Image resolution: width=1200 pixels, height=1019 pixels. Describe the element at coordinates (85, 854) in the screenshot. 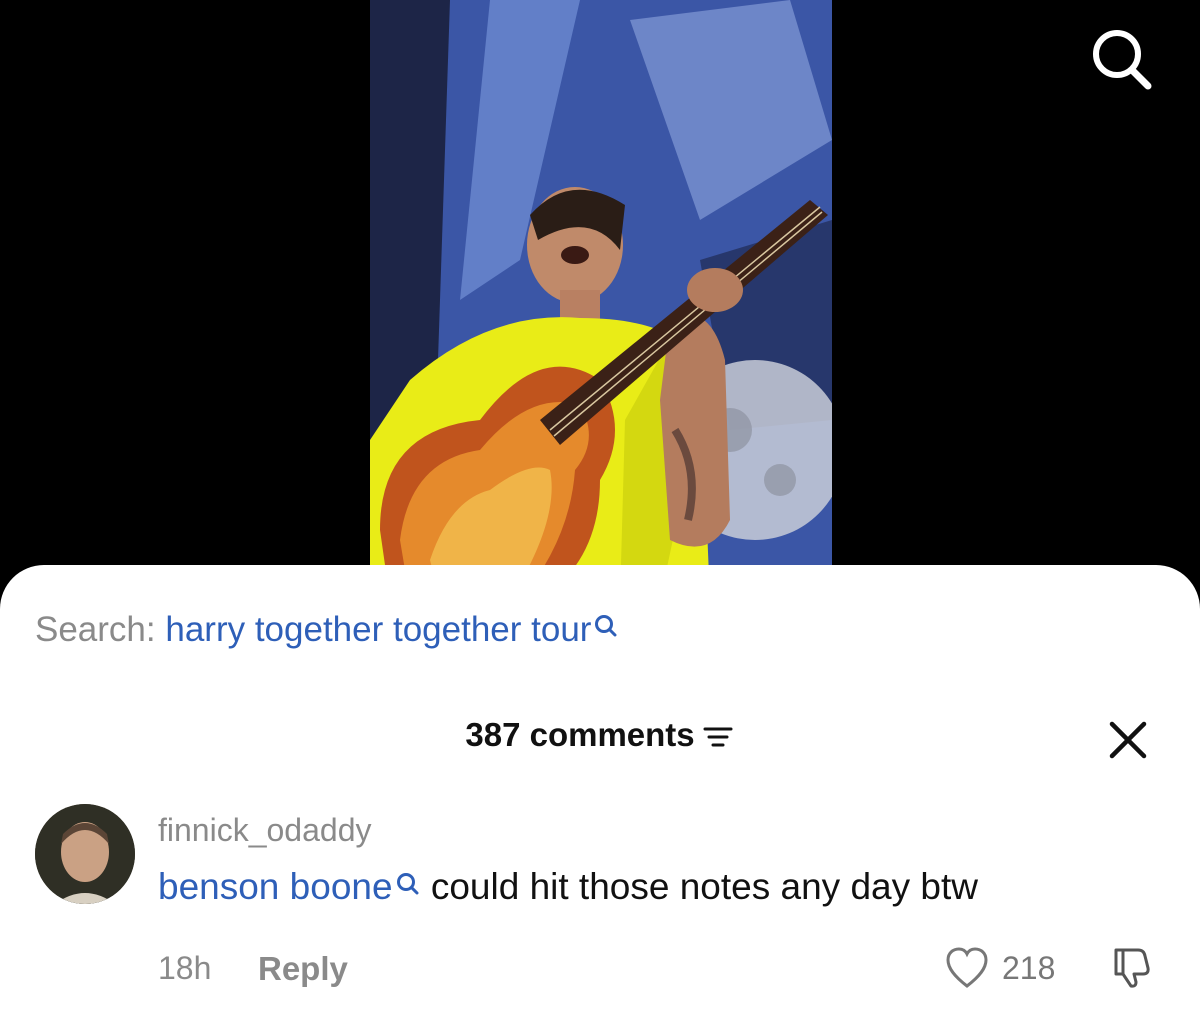

I see `avatar` at that location.